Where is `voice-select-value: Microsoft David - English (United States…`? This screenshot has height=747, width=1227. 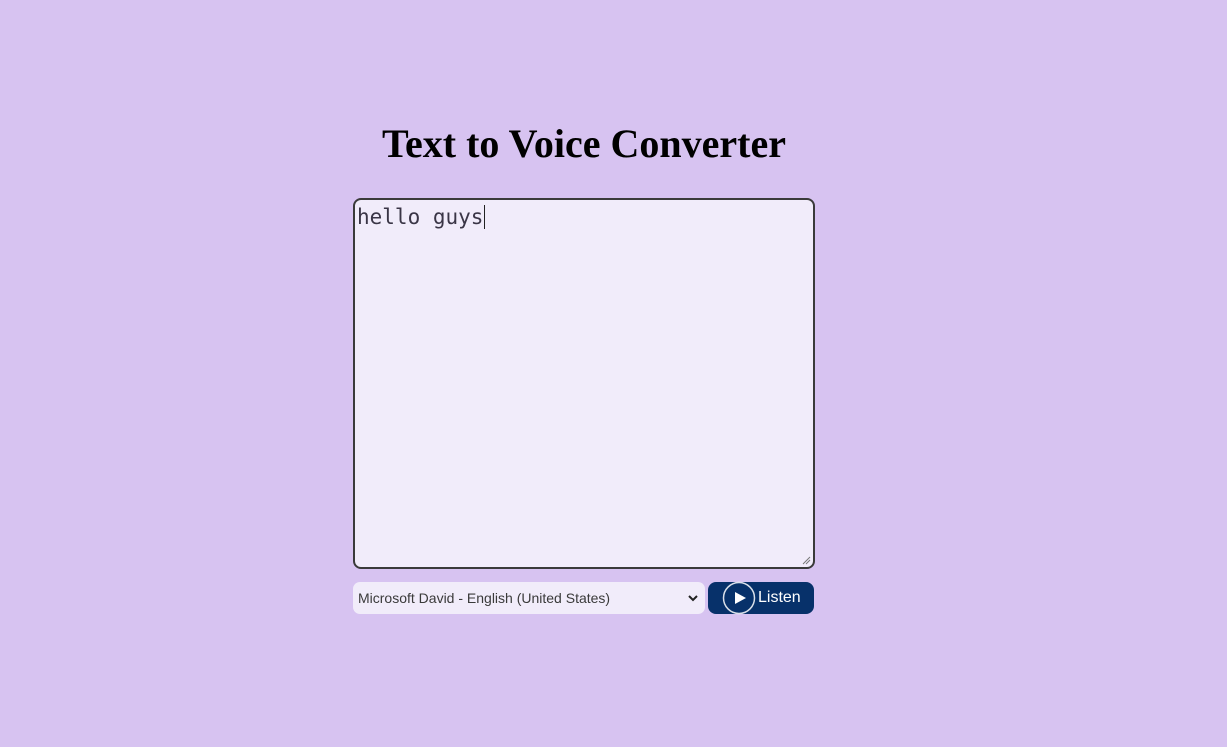 voice-select-value: Microsoft David - English (United States… is located at coordinates (484, 598).